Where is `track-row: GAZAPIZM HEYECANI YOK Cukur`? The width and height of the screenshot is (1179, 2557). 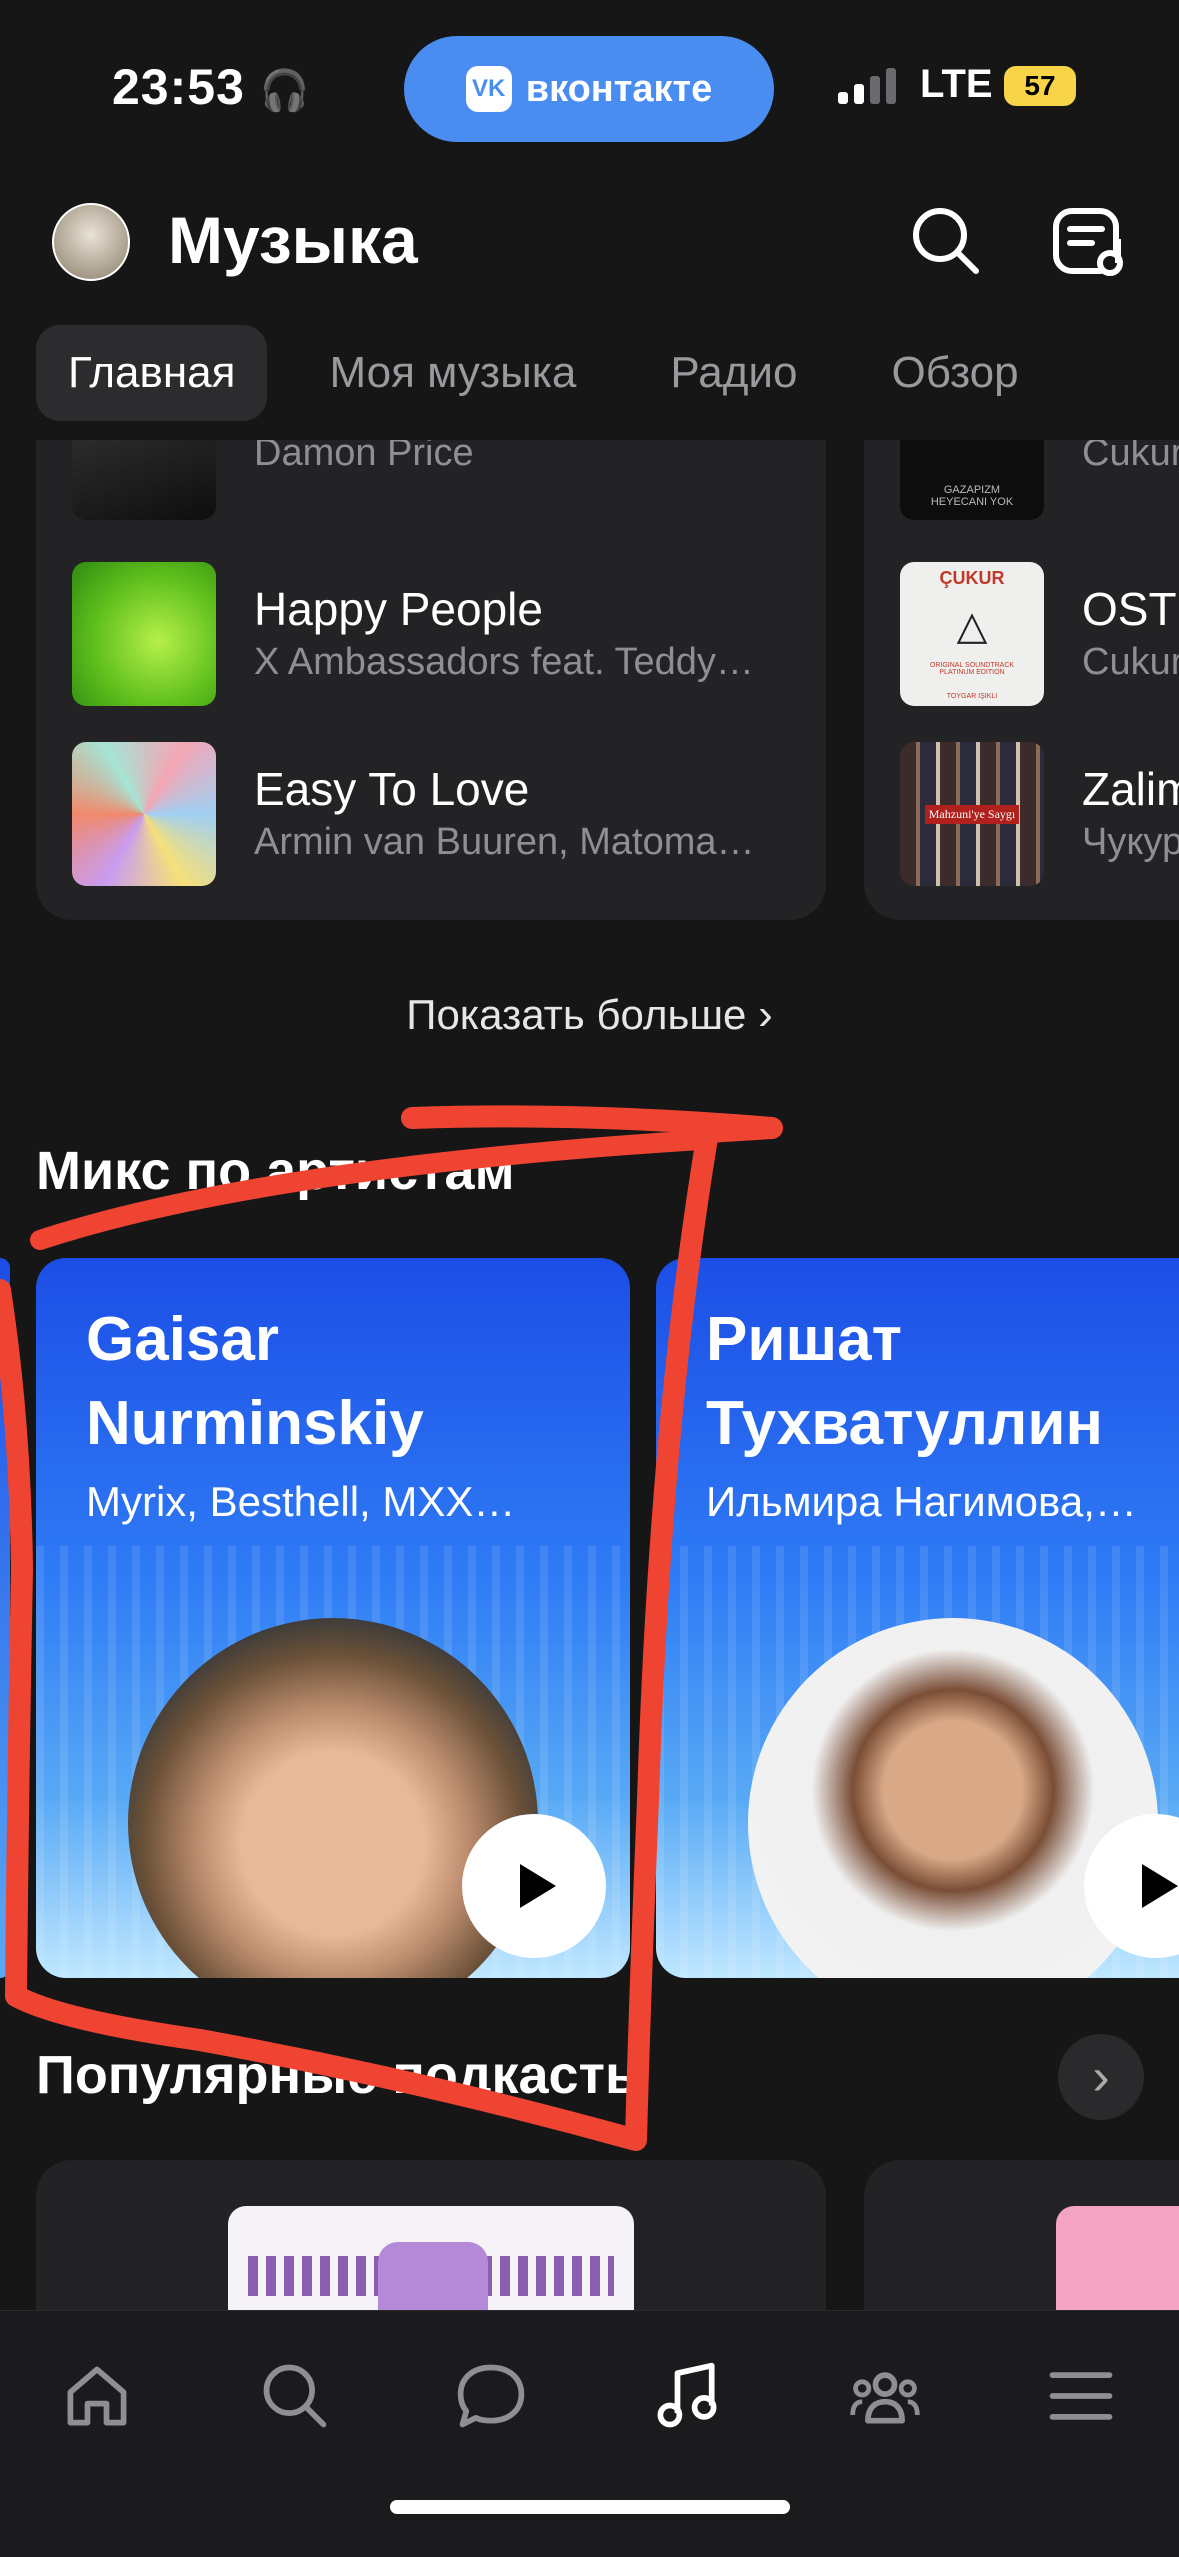
track-row: GAZAPIZM HEYECANI YOK Cukur is located at coordinates (1039, 480).